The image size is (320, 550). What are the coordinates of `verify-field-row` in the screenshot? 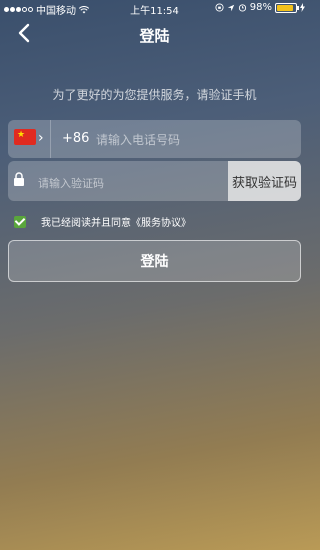 It's located at (118, 181).